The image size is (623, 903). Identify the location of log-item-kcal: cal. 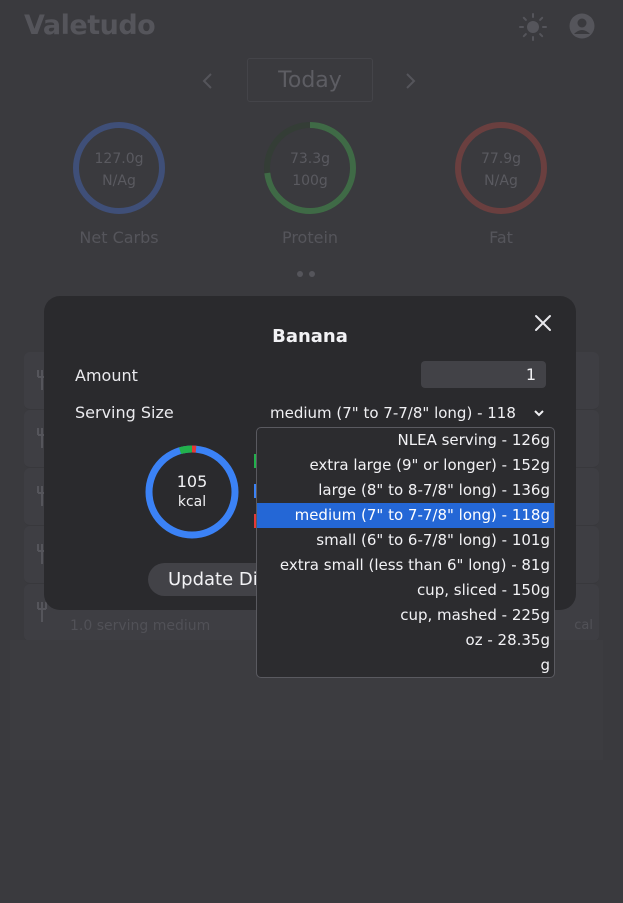
(583, 625).